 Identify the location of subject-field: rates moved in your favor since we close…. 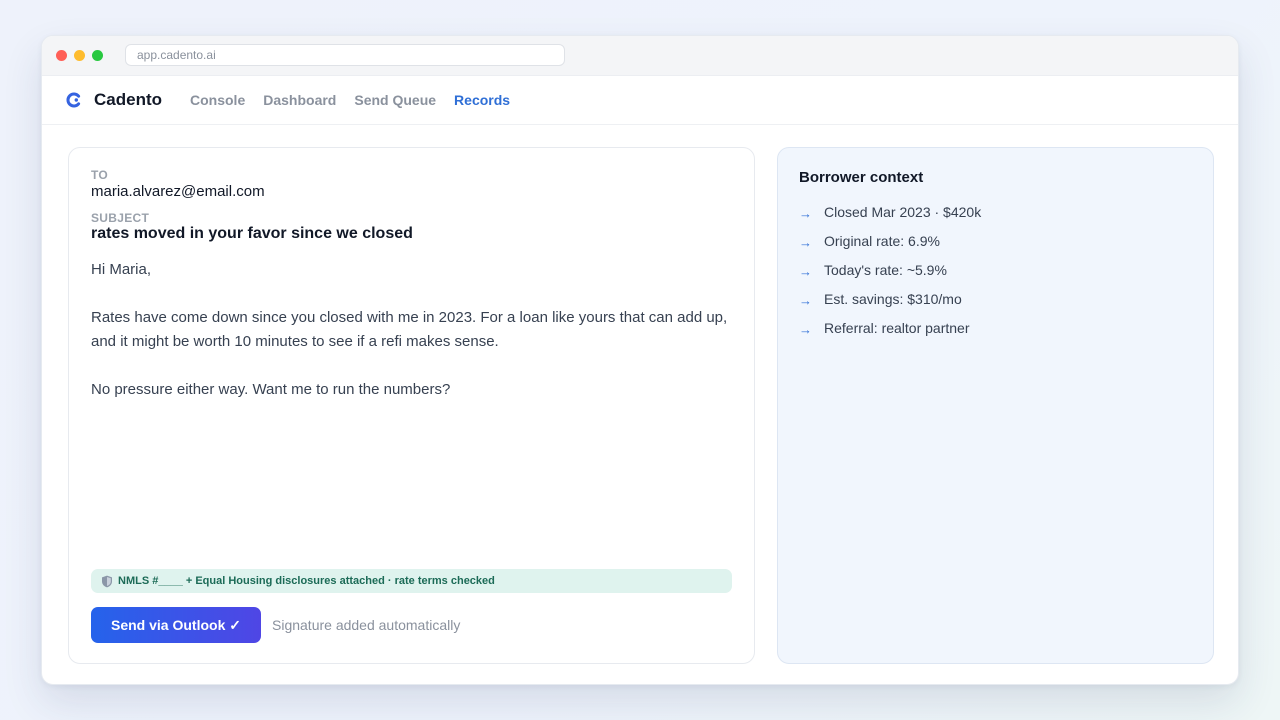
(252, 234).